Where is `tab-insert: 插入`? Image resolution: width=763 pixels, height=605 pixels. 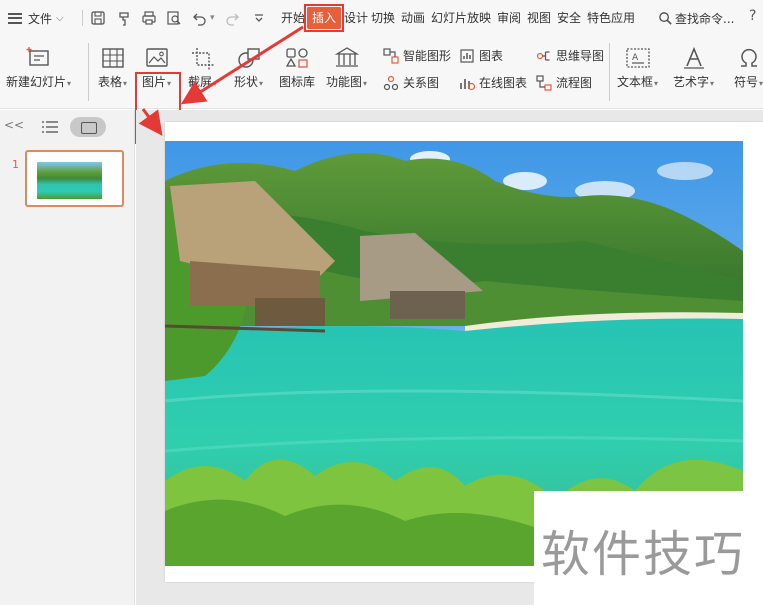 tab-insert: 插入 is located at coordinates (324, 18).